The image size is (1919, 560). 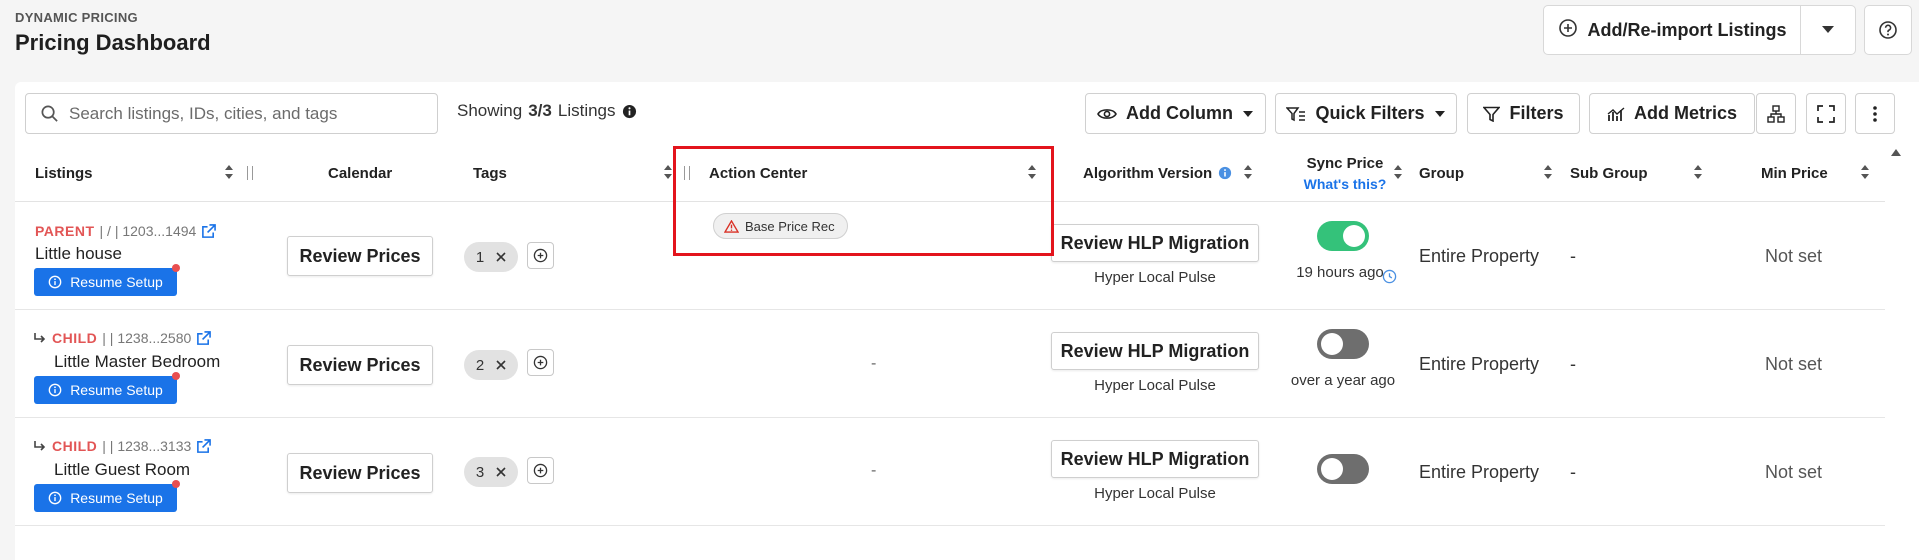 What do you see at coordinates (1345, 184) in the screenshot?
I see `whats-this-link: What's this?` at bounding box center [1345, 184].